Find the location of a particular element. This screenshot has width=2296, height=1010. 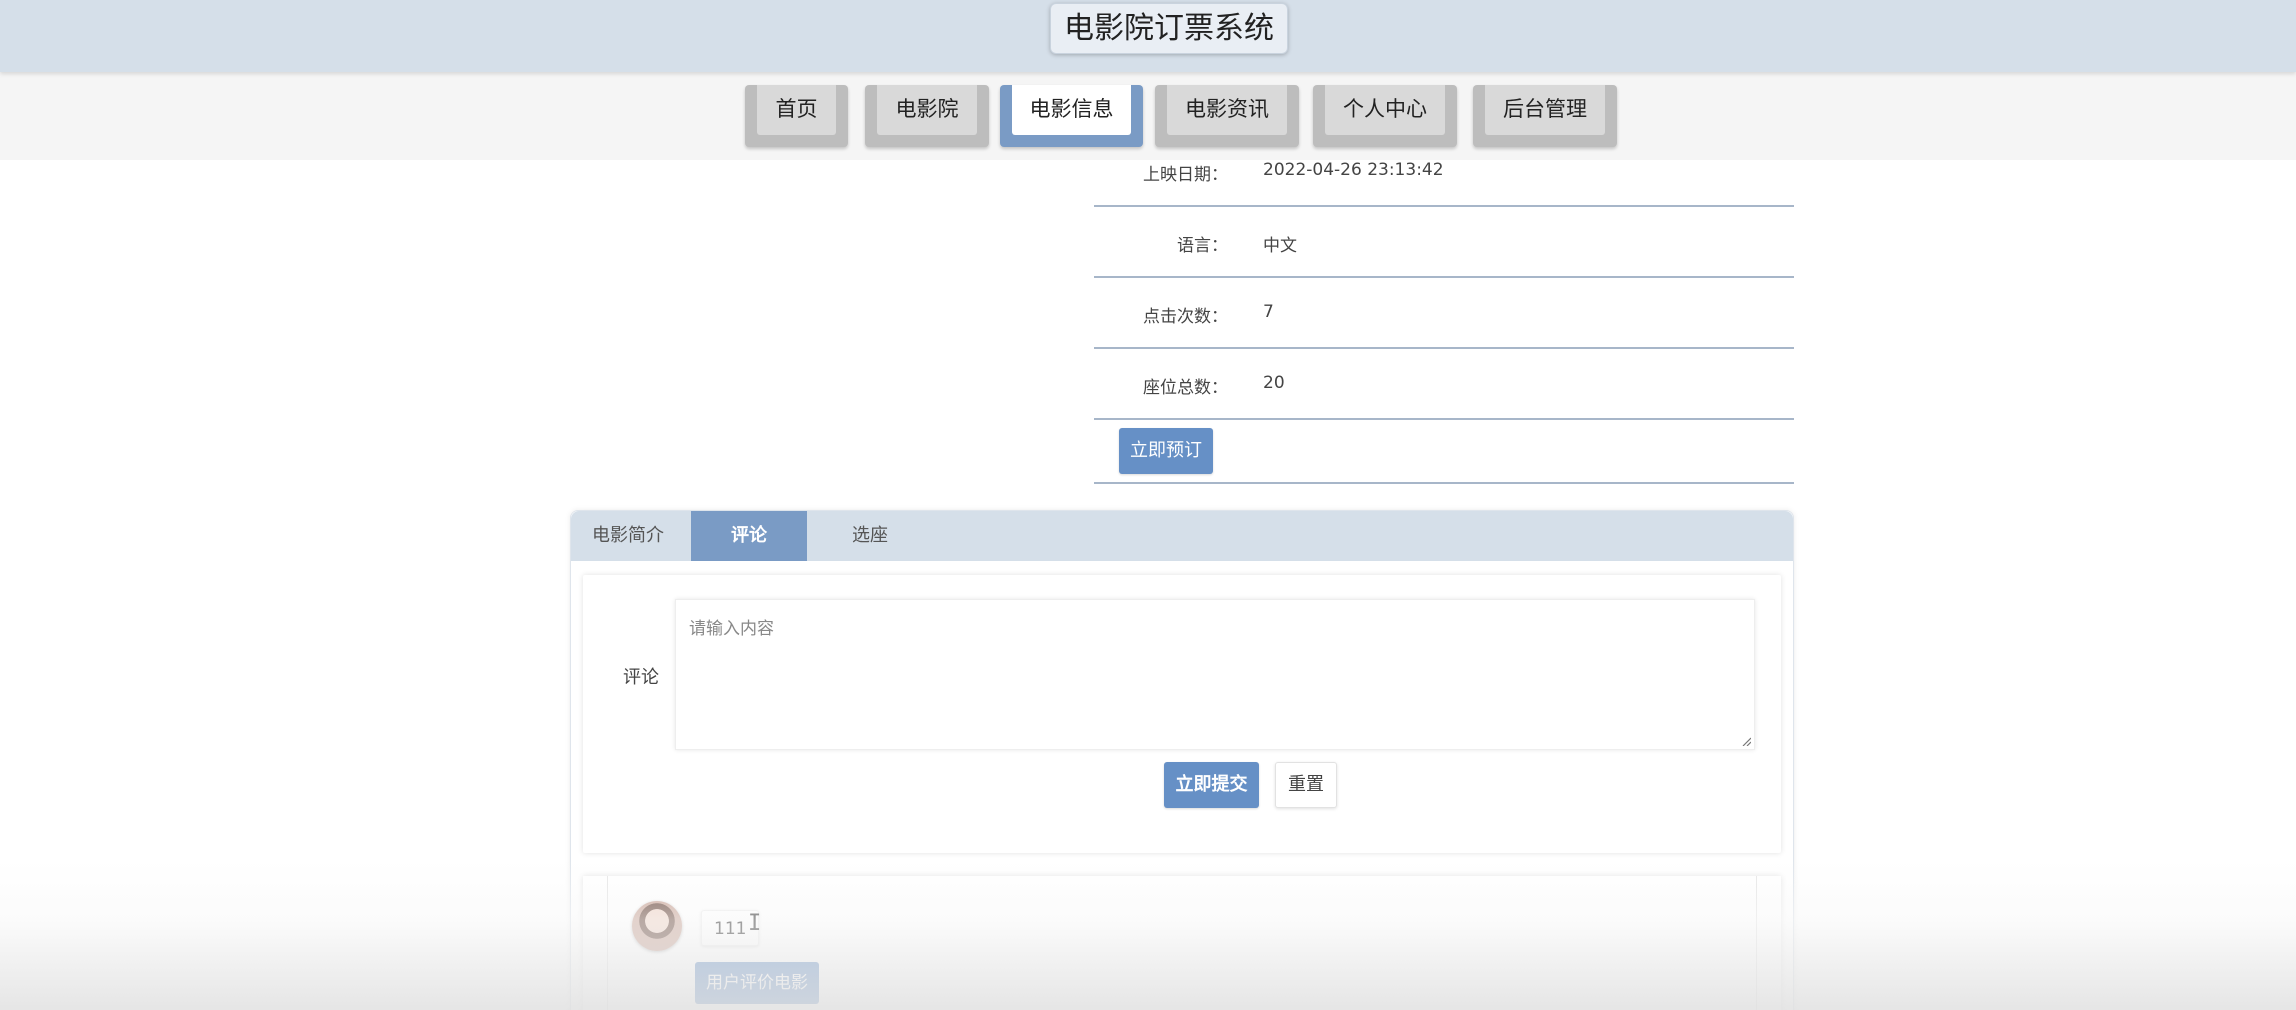

detail-value: 20 is located at coordinates (1274, 383).